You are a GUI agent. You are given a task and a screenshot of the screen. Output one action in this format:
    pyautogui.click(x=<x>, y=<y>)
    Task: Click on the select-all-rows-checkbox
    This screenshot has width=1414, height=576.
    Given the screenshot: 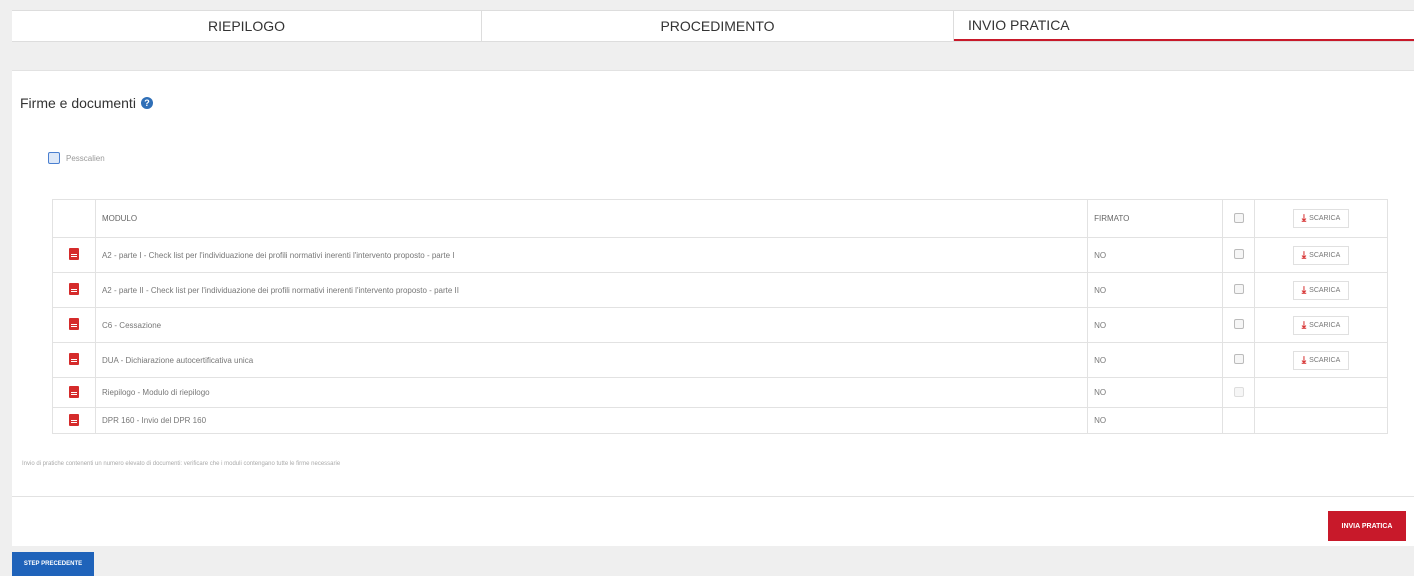 What is the action you would take?
    pyautogui.click(x=1238, y=217)
    